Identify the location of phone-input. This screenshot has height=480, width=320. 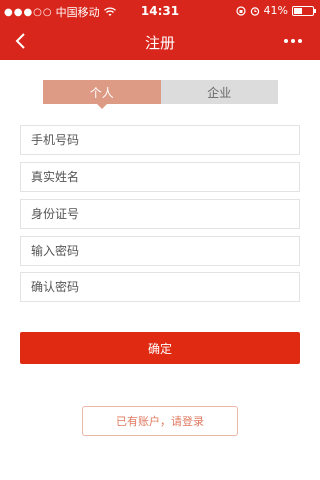
(160, 140).